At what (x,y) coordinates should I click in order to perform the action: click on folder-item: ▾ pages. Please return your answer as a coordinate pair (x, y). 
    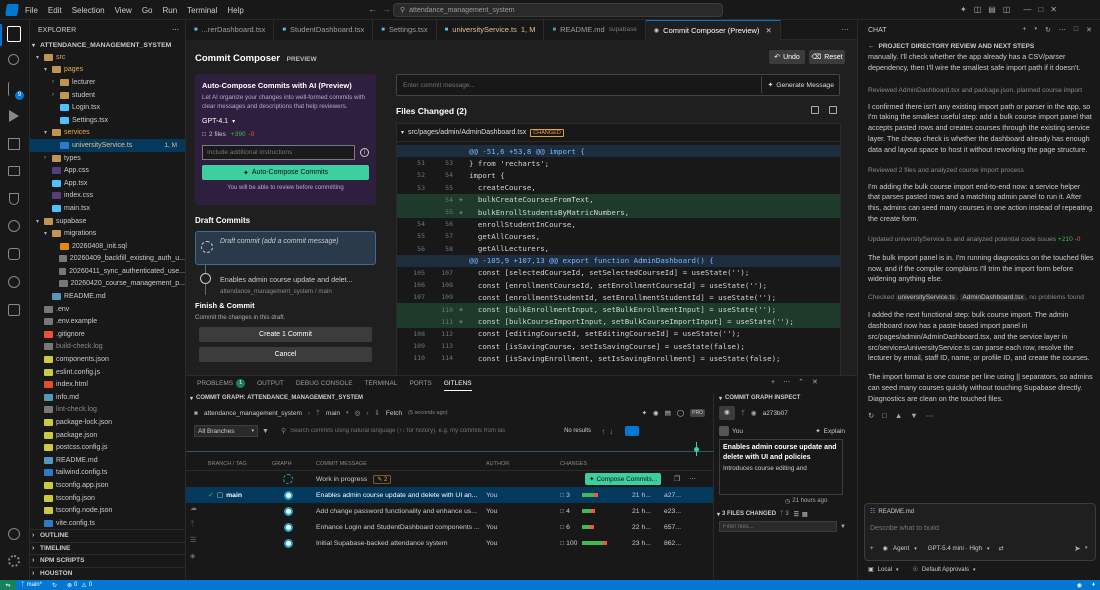
    Looking at the image, I should click on (107, 70).